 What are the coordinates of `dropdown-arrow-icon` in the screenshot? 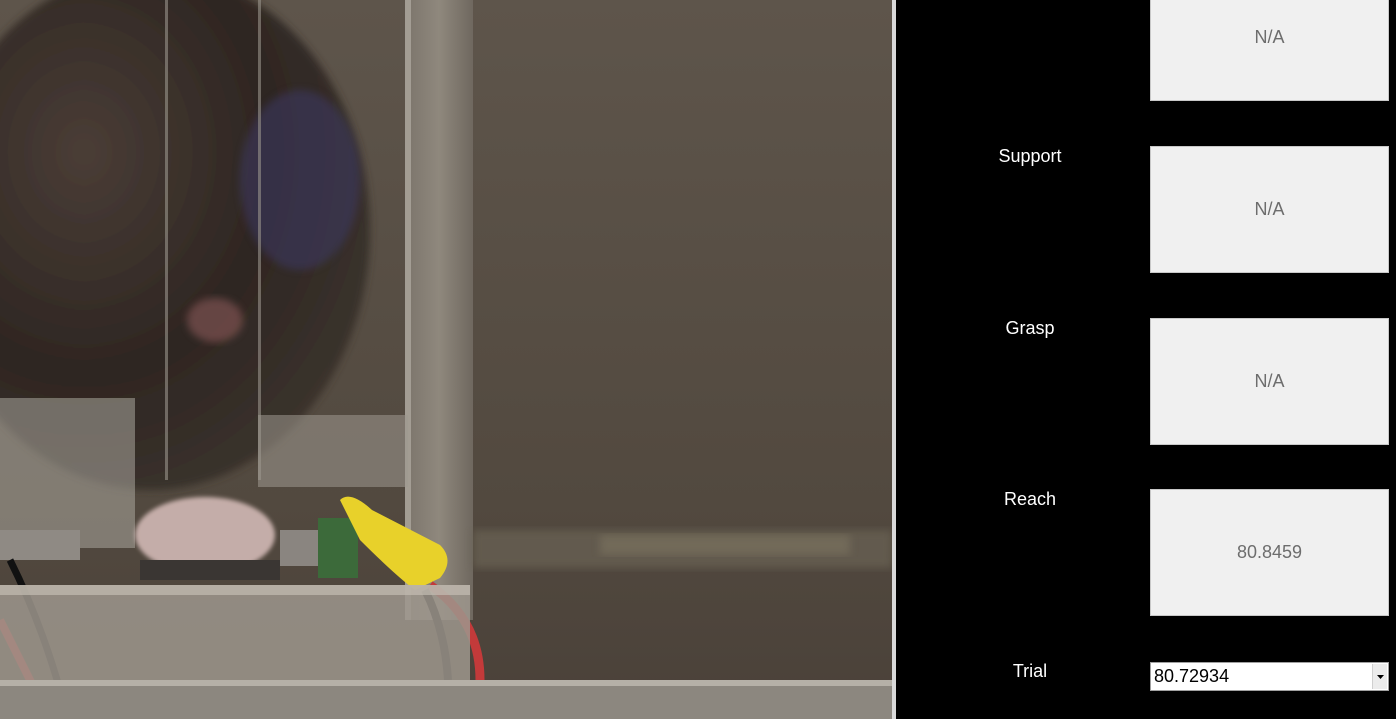 It's located at (1379, 676).